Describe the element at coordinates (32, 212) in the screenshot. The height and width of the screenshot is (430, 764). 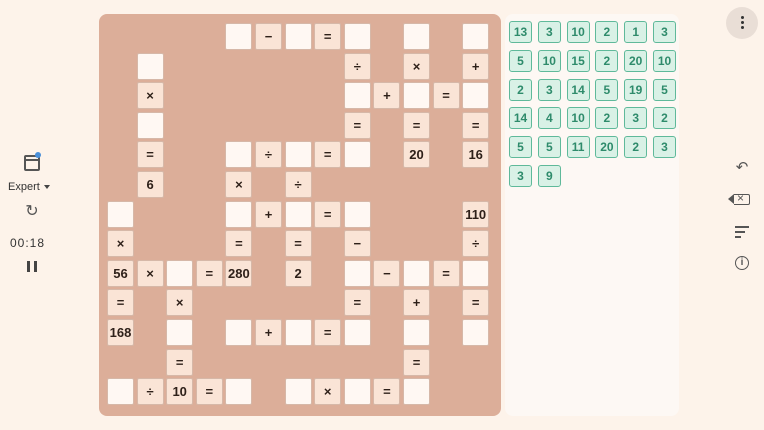
I see `refresh-icon: ↻` at that location.